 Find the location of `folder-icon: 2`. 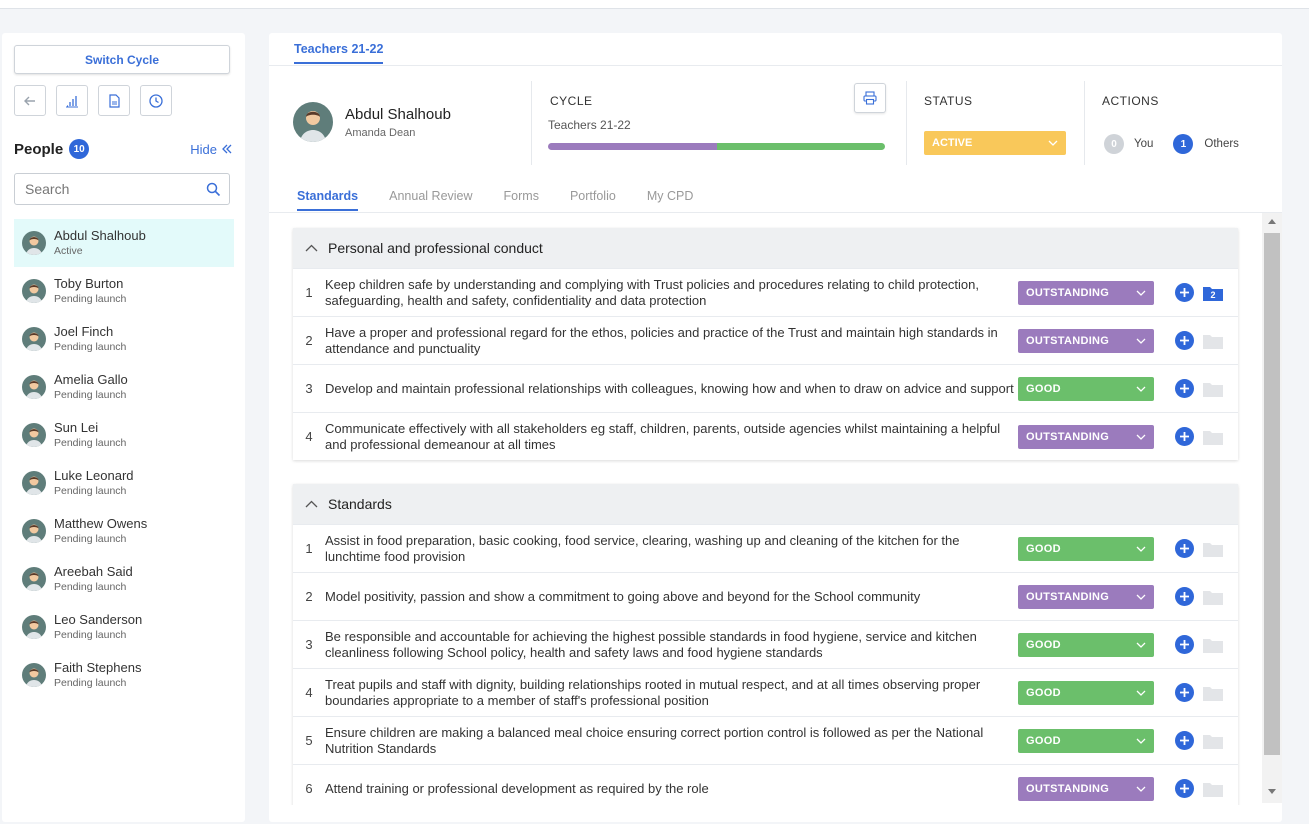

folder-icon: 2 is located at coordinates (1213, 293).